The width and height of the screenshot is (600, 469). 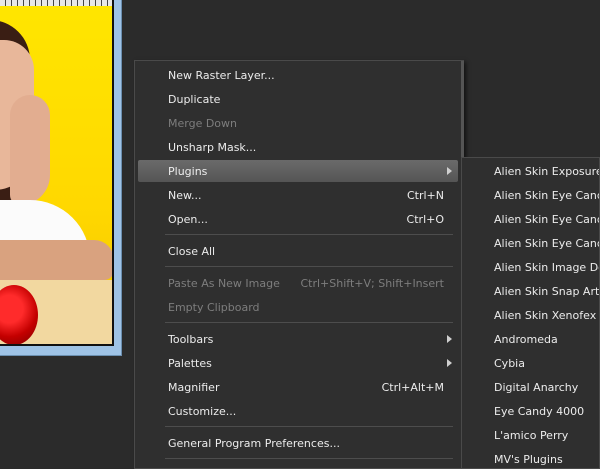 I want to click on plugin-item: MV's Plugins, so click(x=530, y=458).